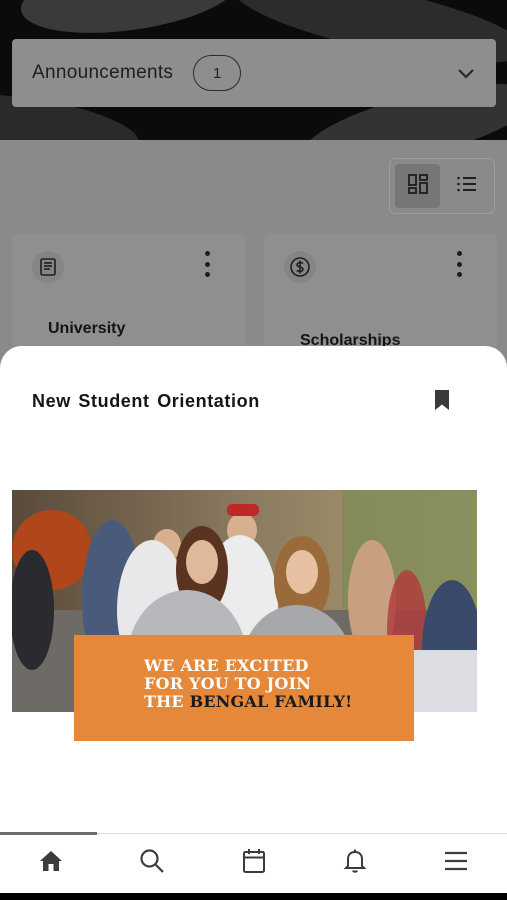 The height and width of the screenshot is (900, 507). Describe the element at coordinates (164, 701) in the screenshot. I see `promo-line-3-prefix: THE` at that location.